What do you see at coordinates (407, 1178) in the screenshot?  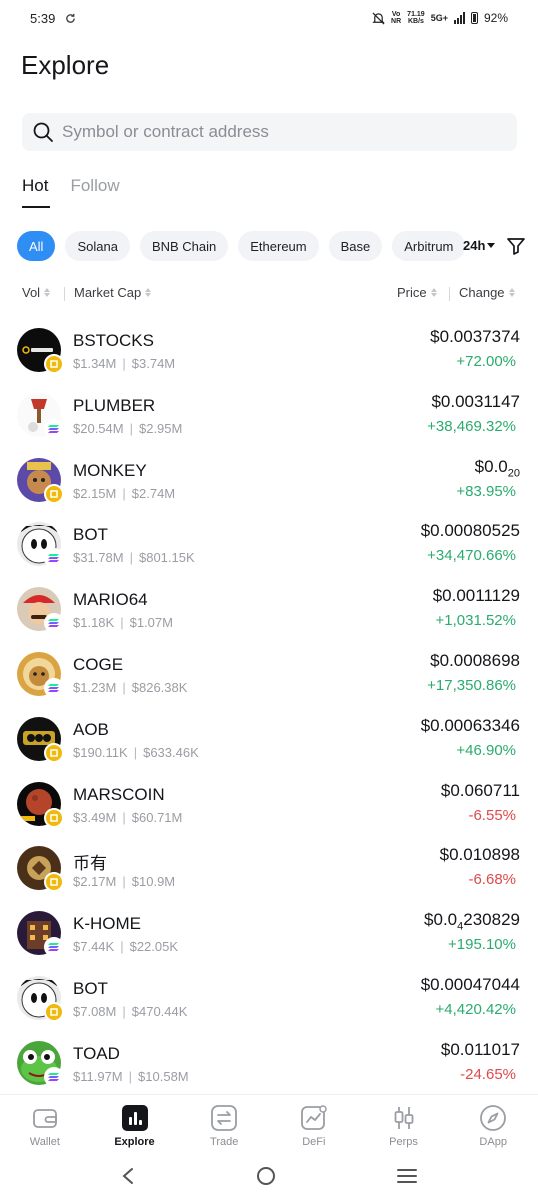 I see `recents-button` at bounding box center [407, 1178].